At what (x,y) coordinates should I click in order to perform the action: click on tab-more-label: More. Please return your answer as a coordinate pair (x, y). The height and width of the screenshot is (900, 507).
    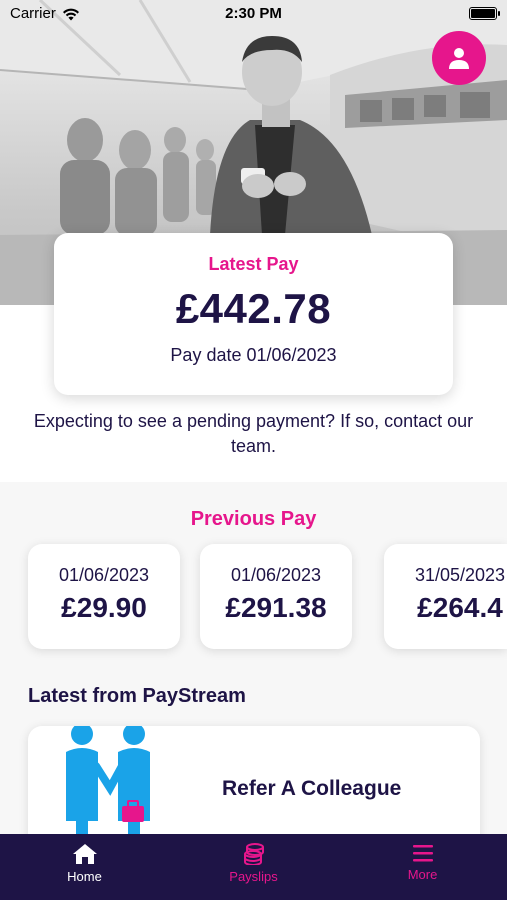
    Looking at the image, I should click on (422, 874).